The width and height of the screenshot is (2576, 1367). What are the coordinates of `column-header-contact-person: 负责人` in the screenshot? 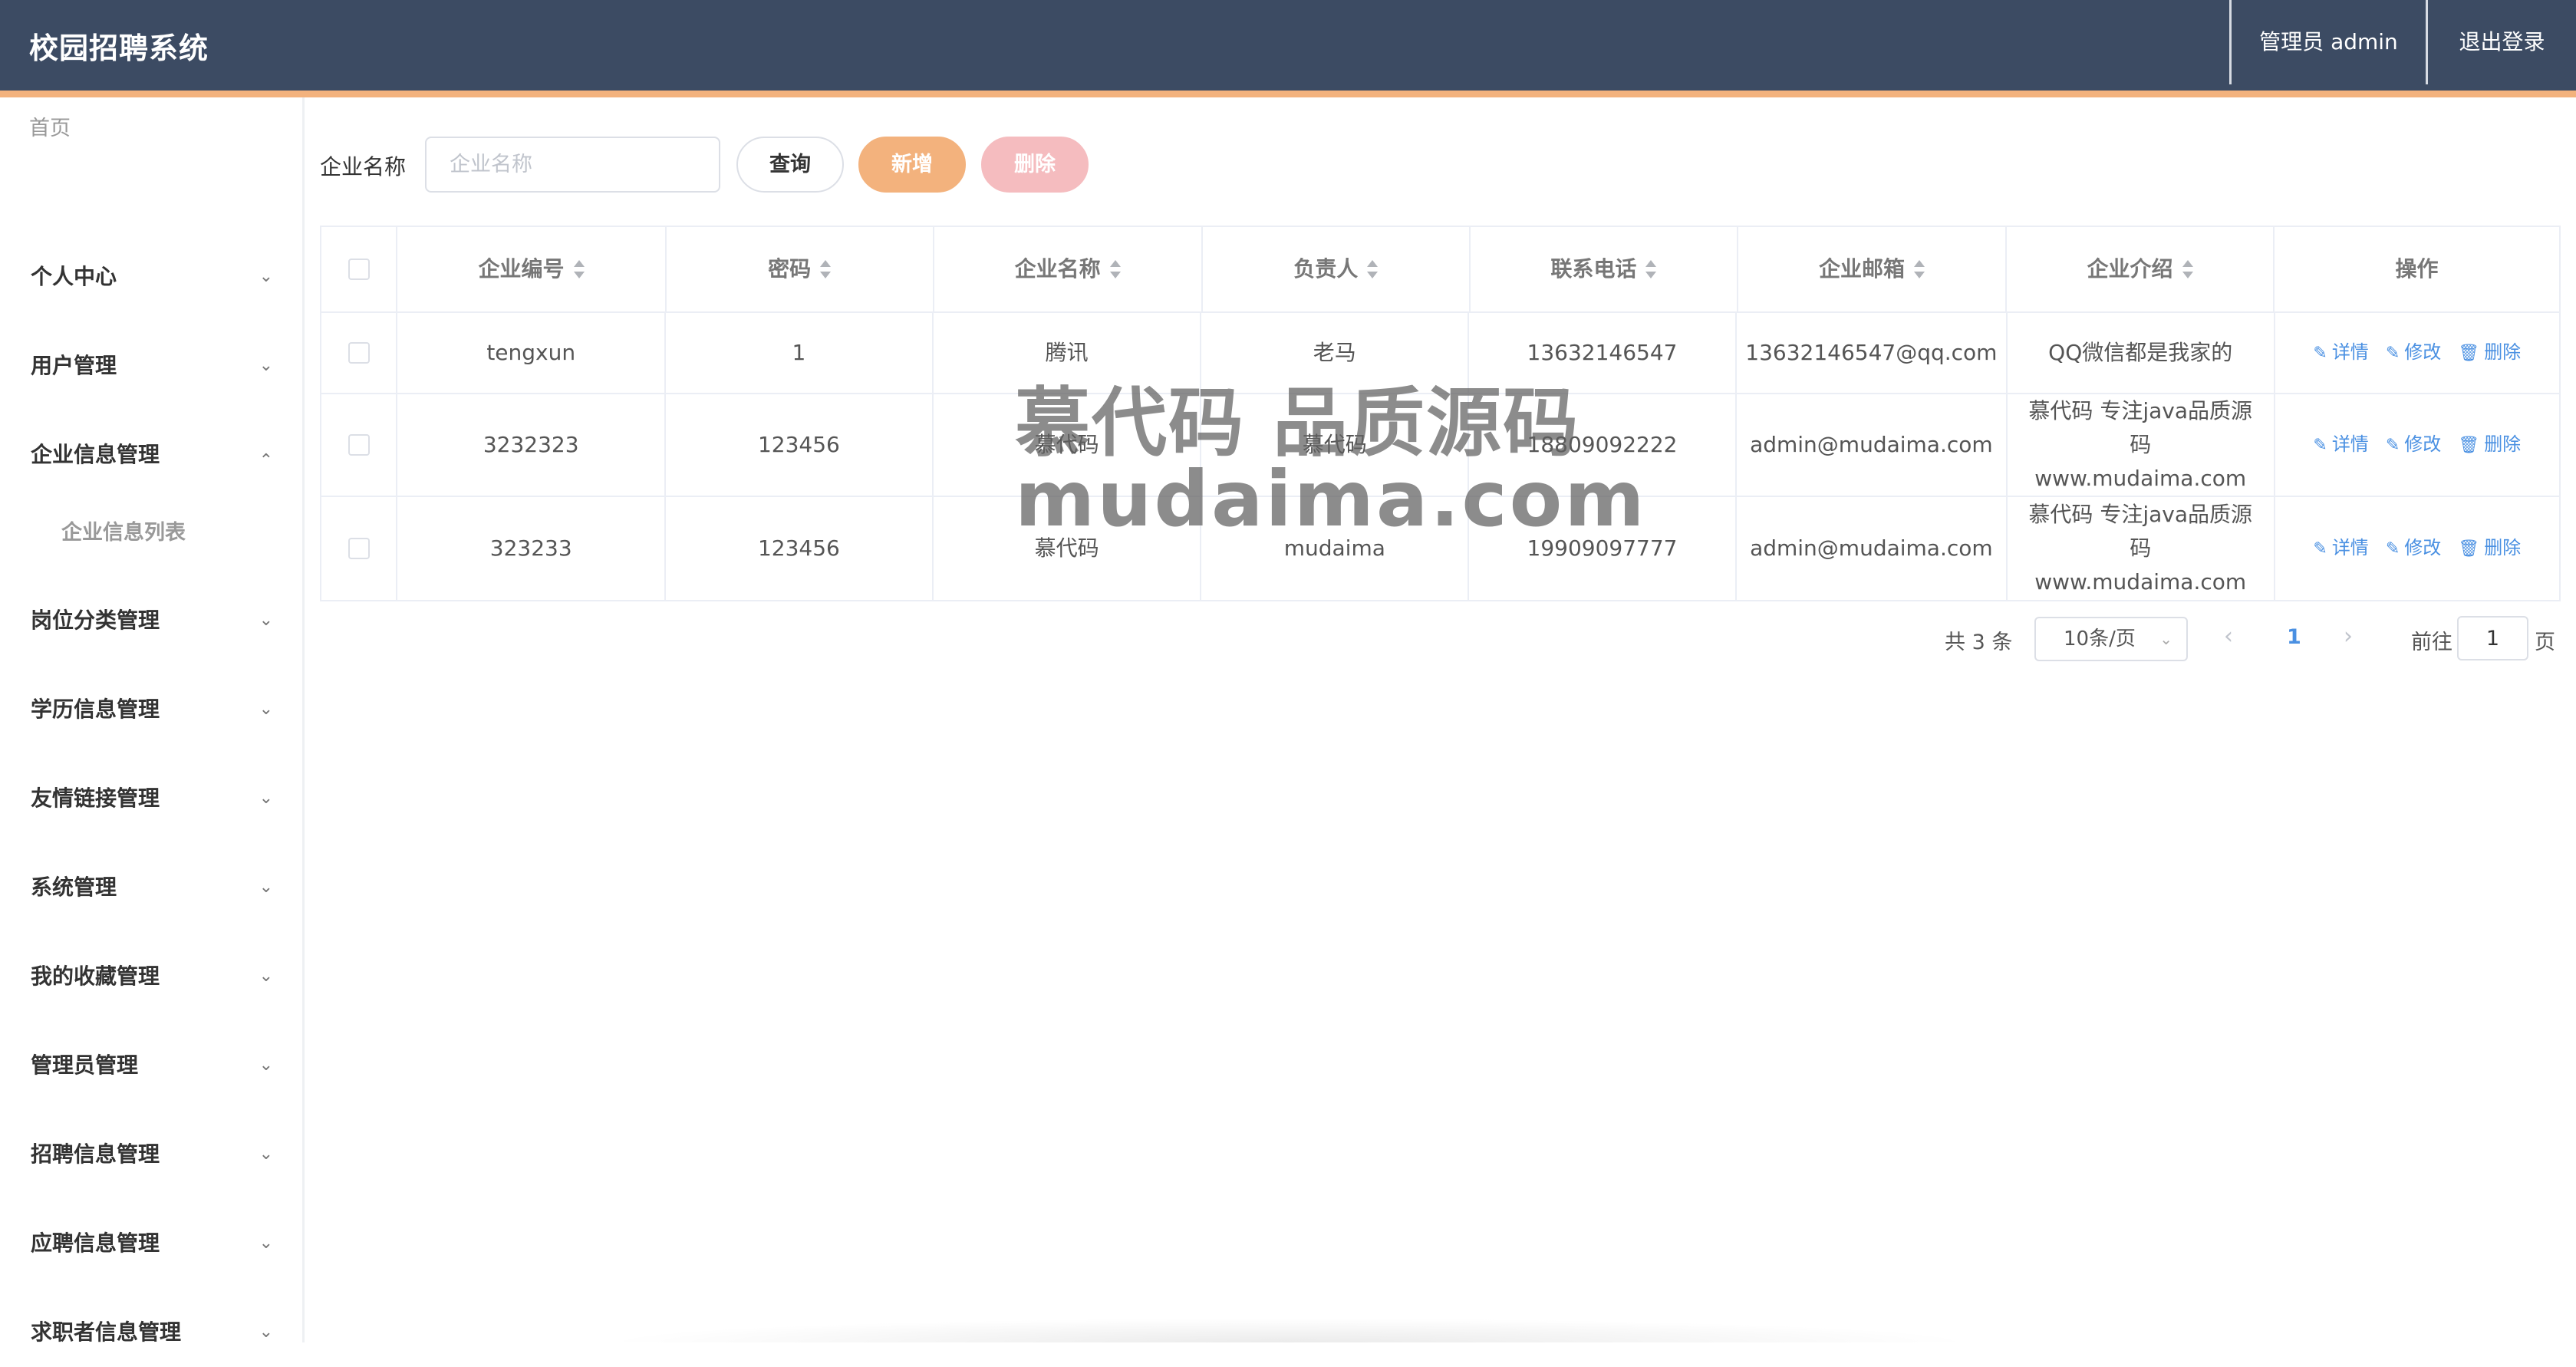 It's located at (1337, 269).